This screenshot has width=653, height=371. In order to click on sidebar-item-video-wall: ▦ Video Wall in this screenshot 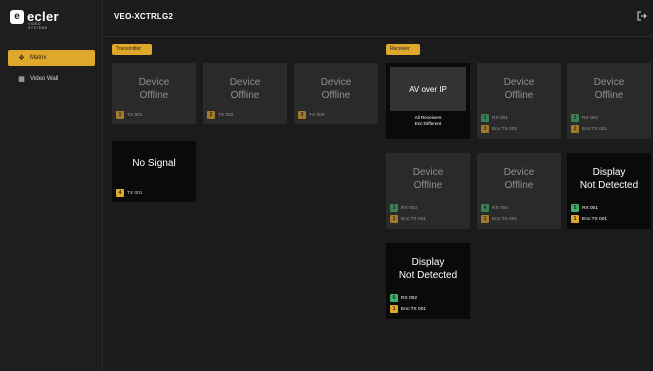, I will do `click(51, 79)`.